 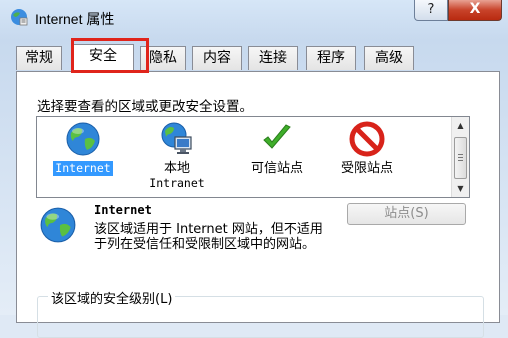 What do you see at coordinates (367, 139) in the screenshot?
I see `no-entry-icon` at bounding box center [367, 139].